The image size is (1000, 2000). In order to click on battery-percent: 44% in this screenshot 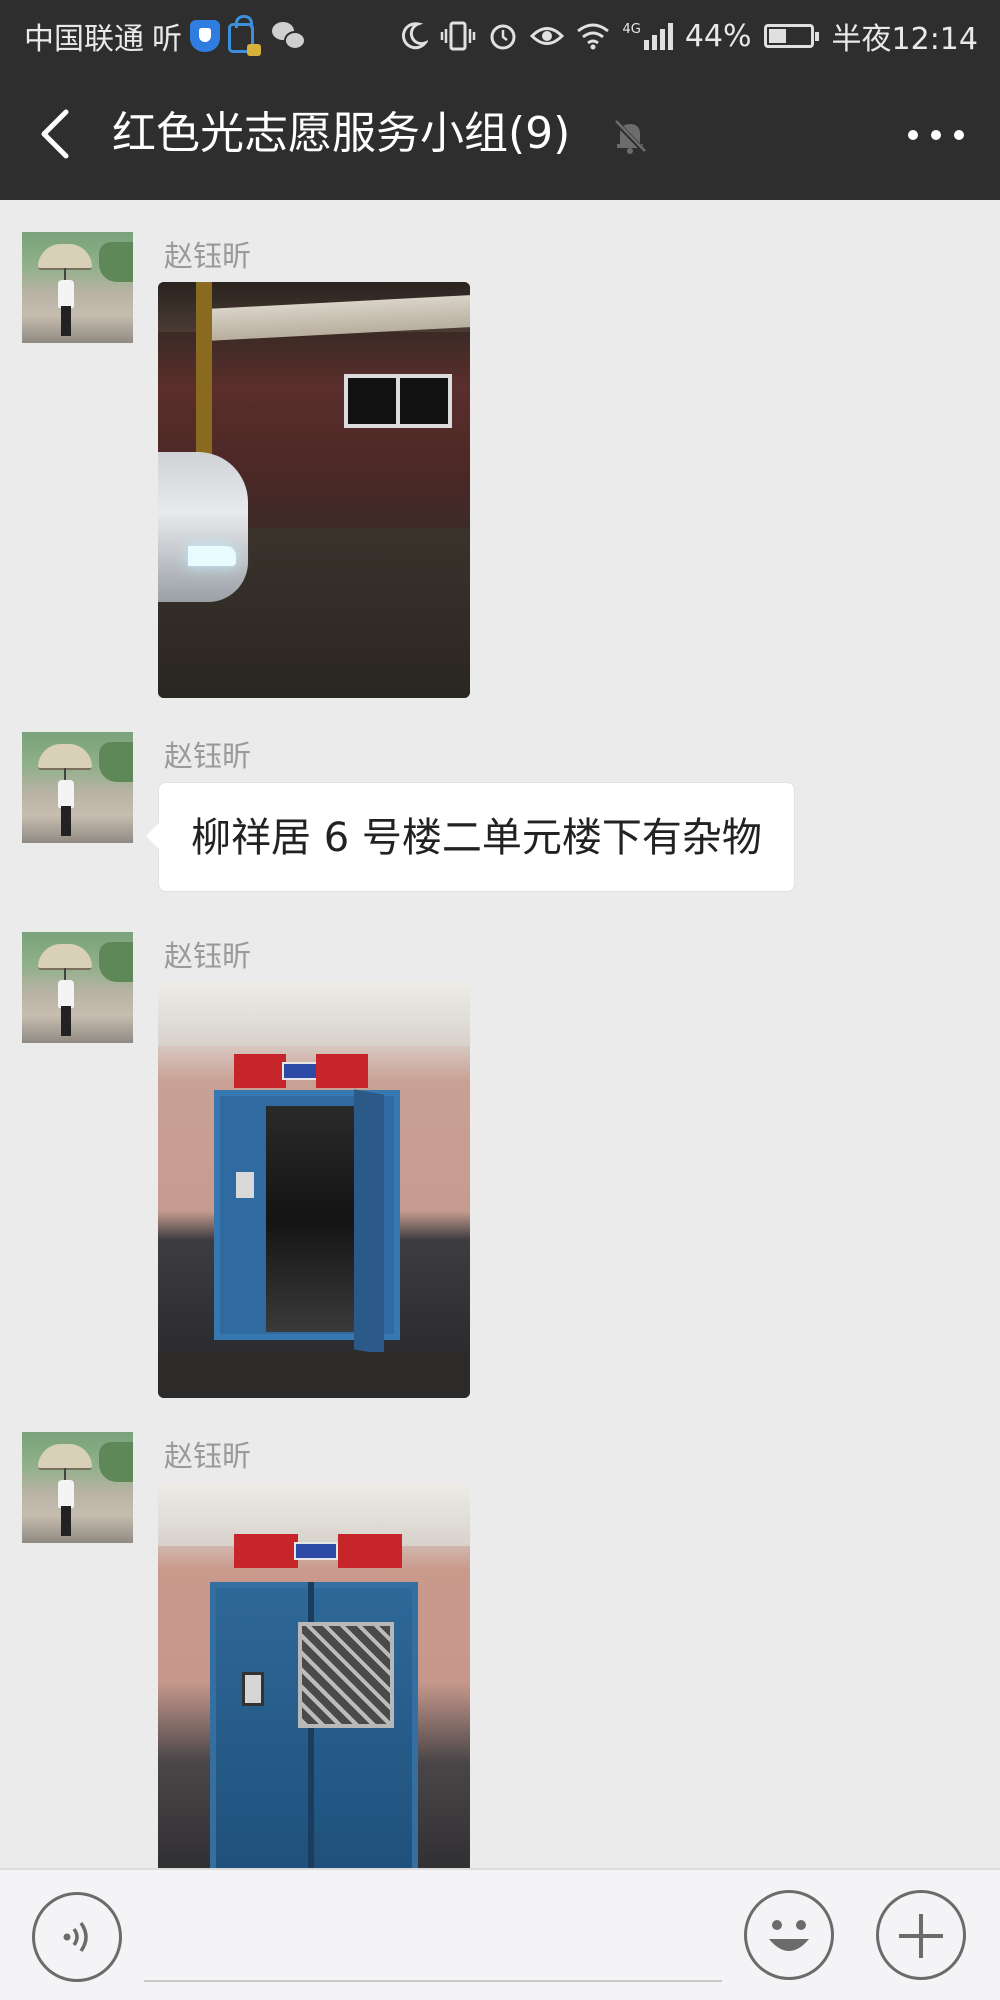, I will do `click(718, 36)`.